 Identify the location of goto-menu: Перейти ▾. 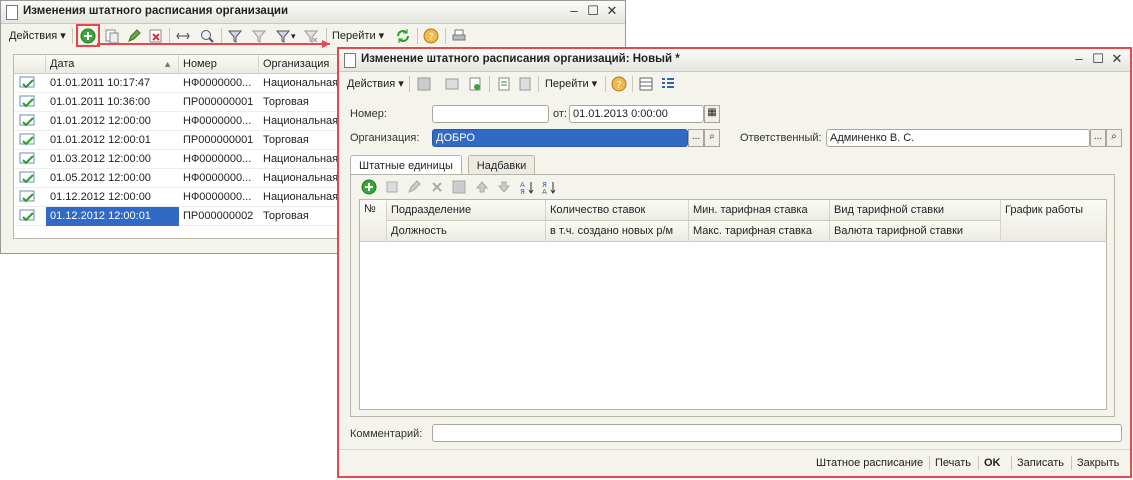
(571, 84).